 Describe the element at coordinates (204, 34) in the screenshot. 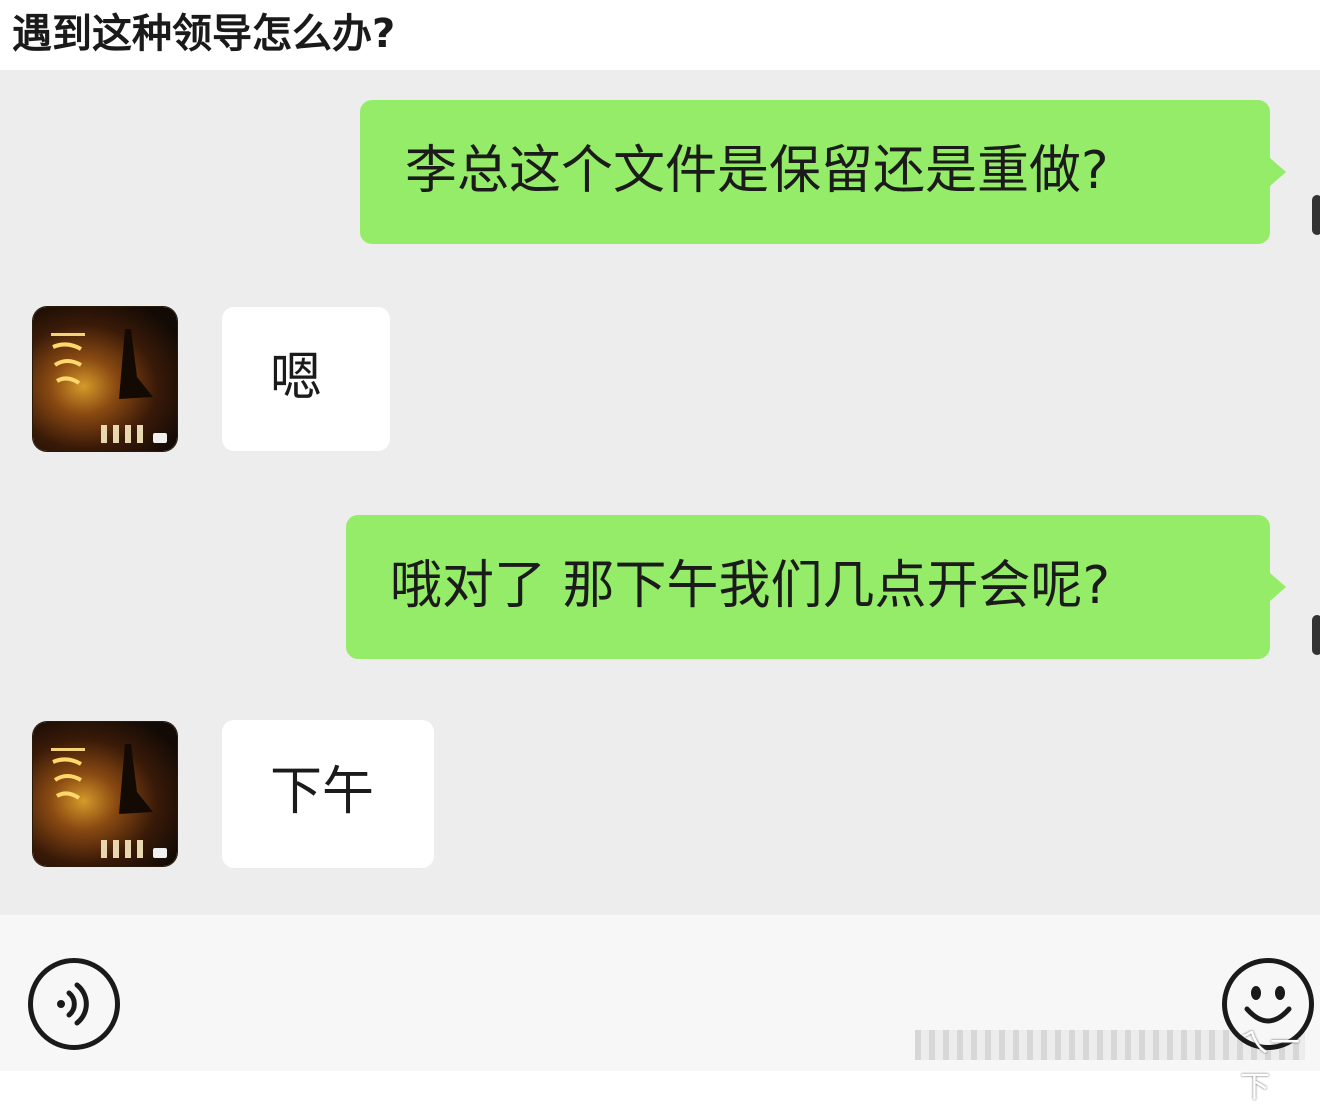

I see `page-title: 遇到这种领导怎么办?` at that location.